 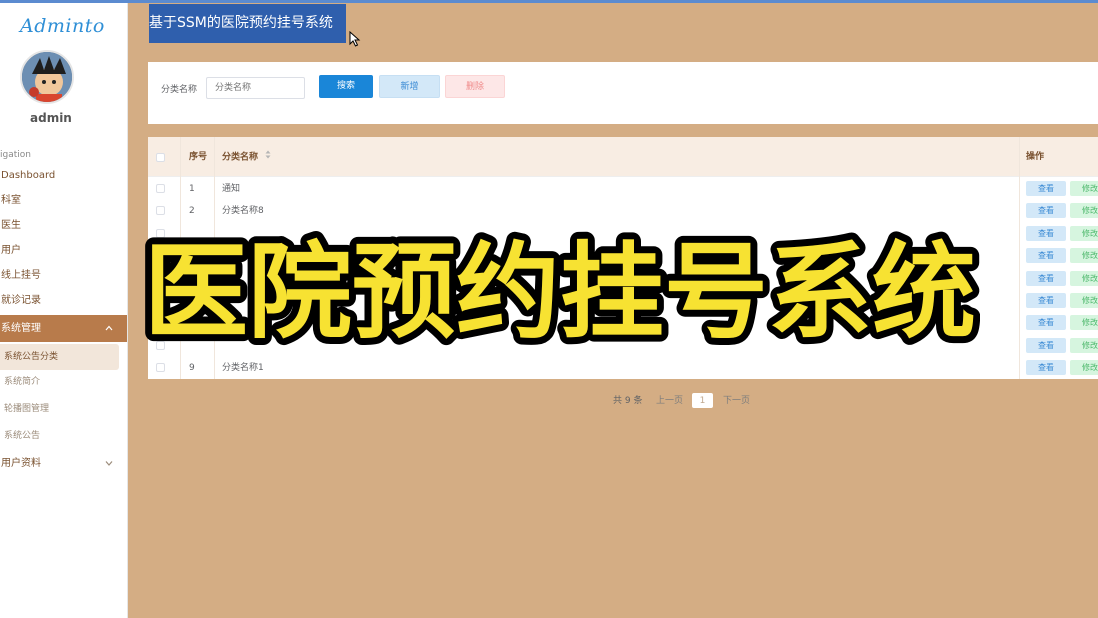 I want to click on sidebar-subitem-label: 轮播图管理, so click(x=27, y=409).